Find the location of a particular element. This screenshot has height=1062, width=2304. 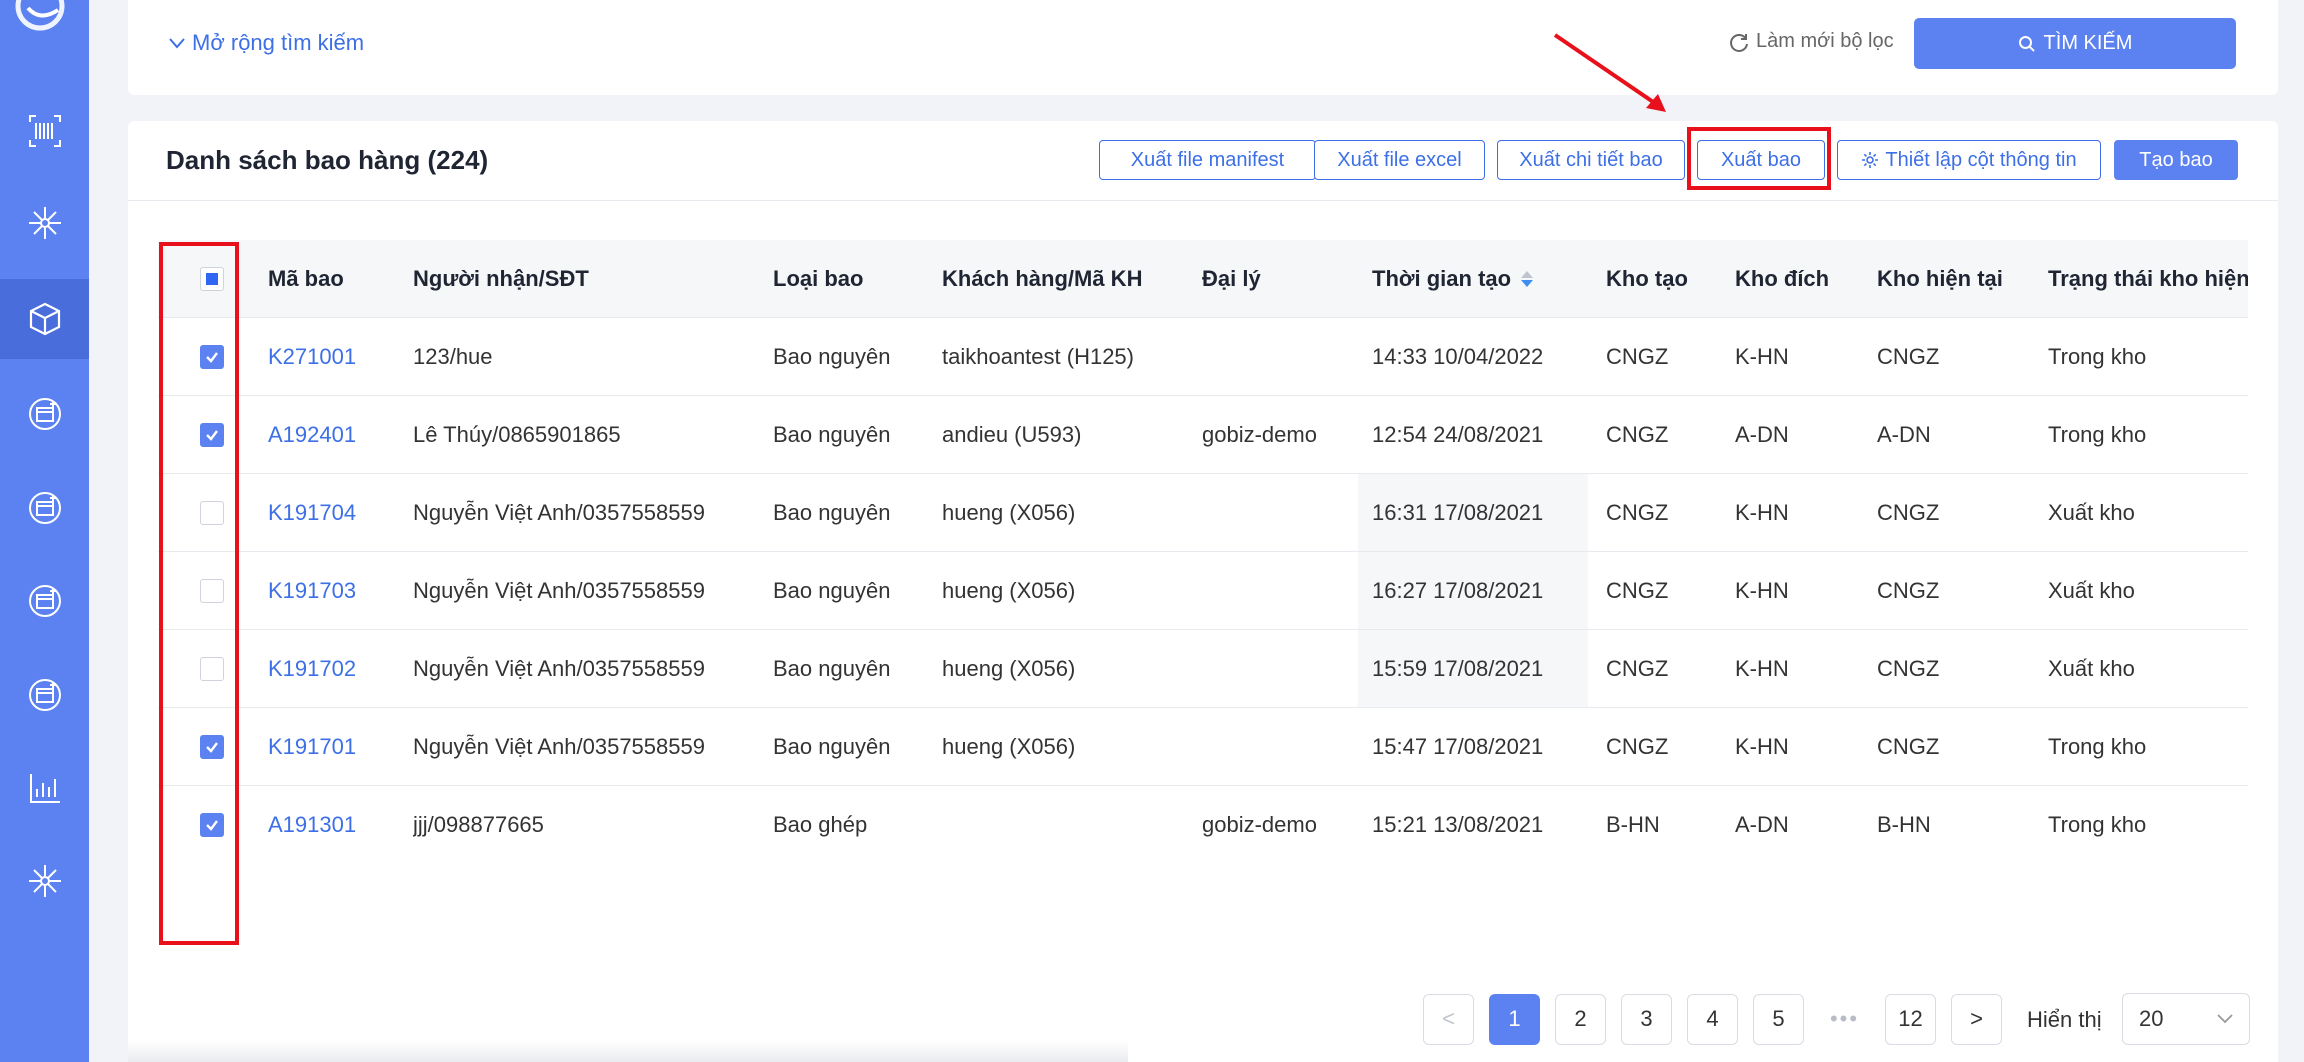

col-created: Thời gian tạo is located at coordinates (1453, 278).